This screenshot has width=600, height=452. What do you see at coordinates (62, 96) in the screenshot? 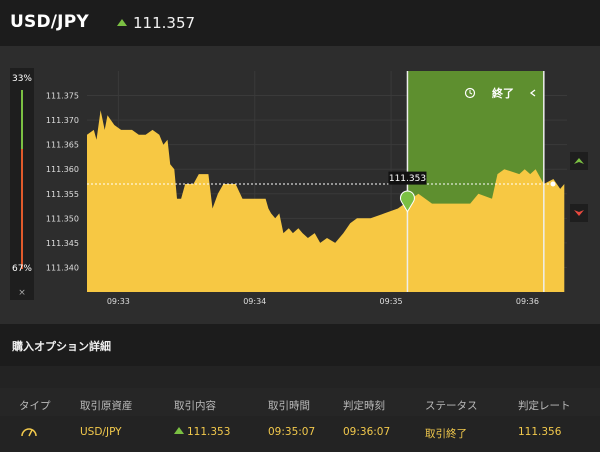
I see `y-tick-label: 111.375` at bounding box center [62, 96].